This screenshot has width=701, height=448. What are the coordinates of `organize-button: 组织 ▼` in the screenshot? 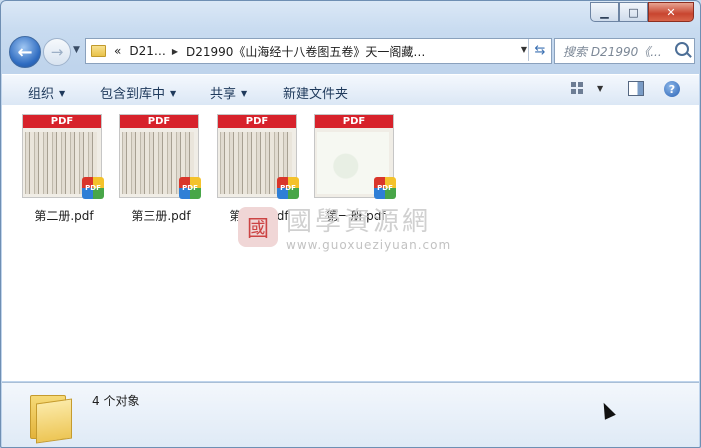 It's located at (46, 92).